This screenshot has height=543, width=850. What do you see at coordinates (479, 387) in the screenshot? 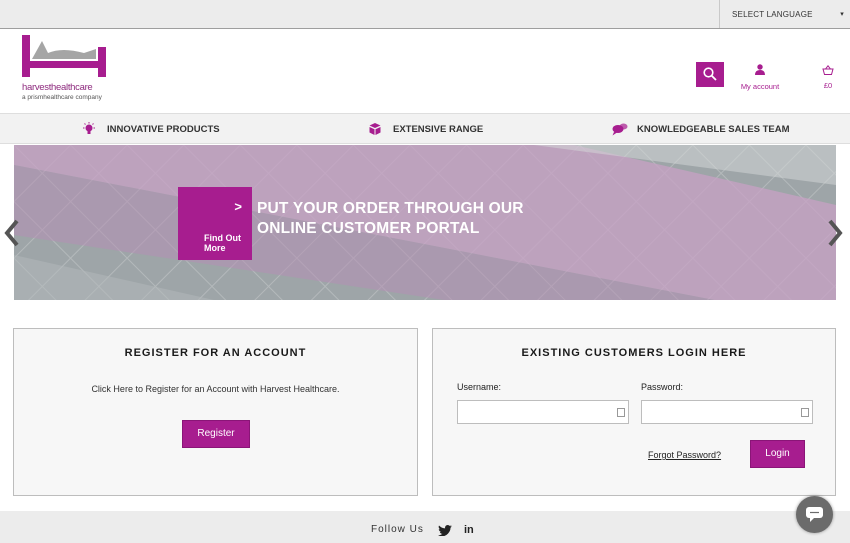
I see `username-label: Username:` at bounding box center [479, 387].